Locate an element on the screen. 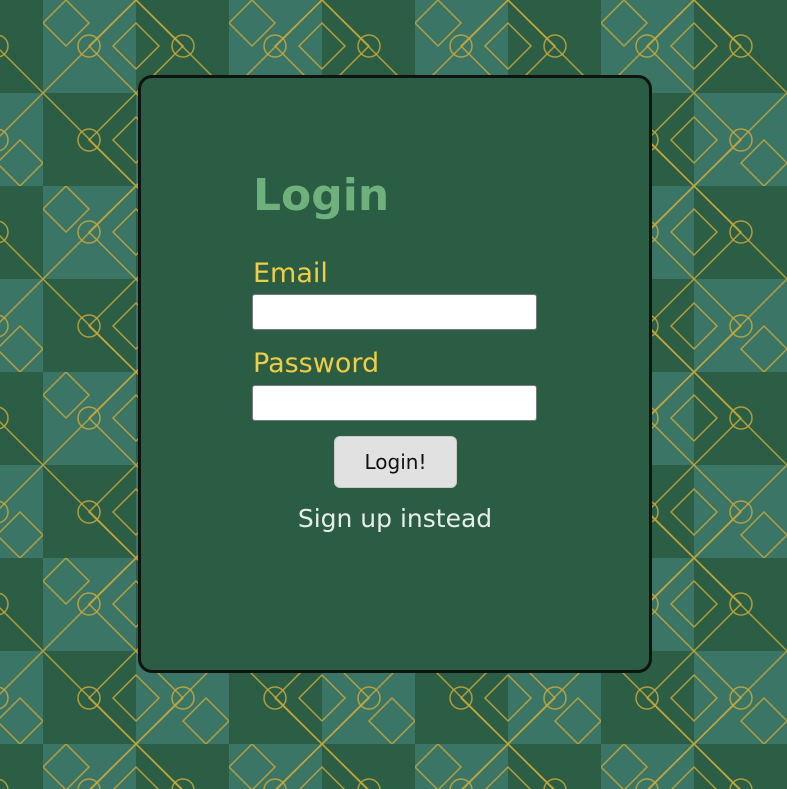 This screenshot has height=789, width=787. page-title: Login is located at coordinates (321, 195).